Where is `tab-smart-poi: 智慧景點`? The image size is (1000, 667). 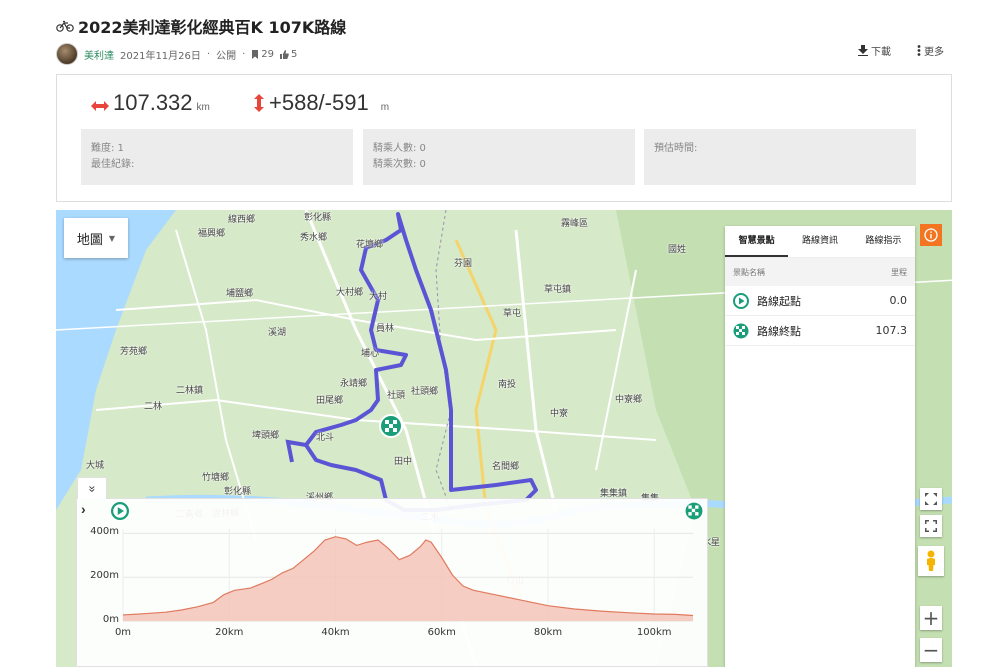
tab-smart-poi: 智慧景點 is located at coordinates (757, 241).